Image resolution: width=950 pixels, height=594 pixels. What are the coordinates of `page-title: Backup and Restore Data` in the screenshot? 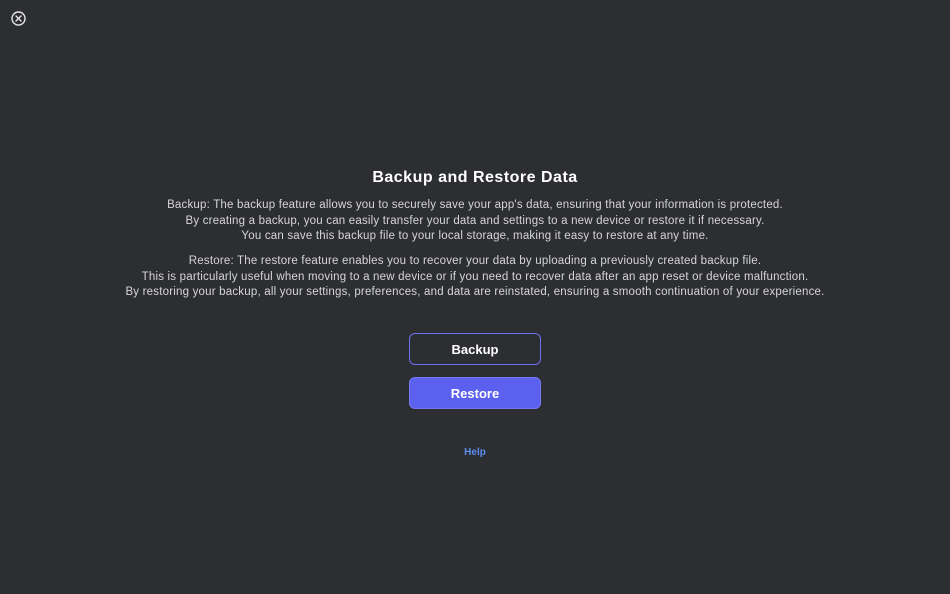 It's located at (475, 177).